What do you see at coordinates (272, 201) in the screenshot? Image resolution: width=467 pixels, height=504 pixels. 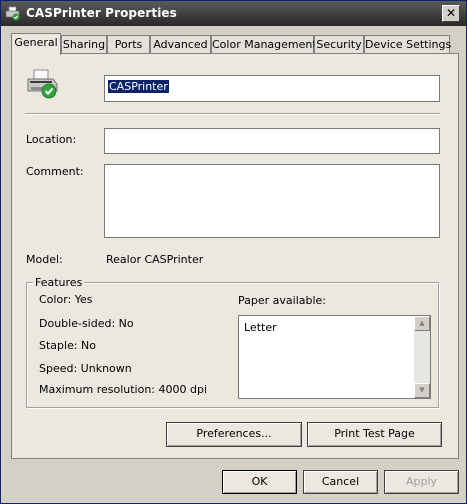 I see `comment-input` at bounding box center [272, 201].